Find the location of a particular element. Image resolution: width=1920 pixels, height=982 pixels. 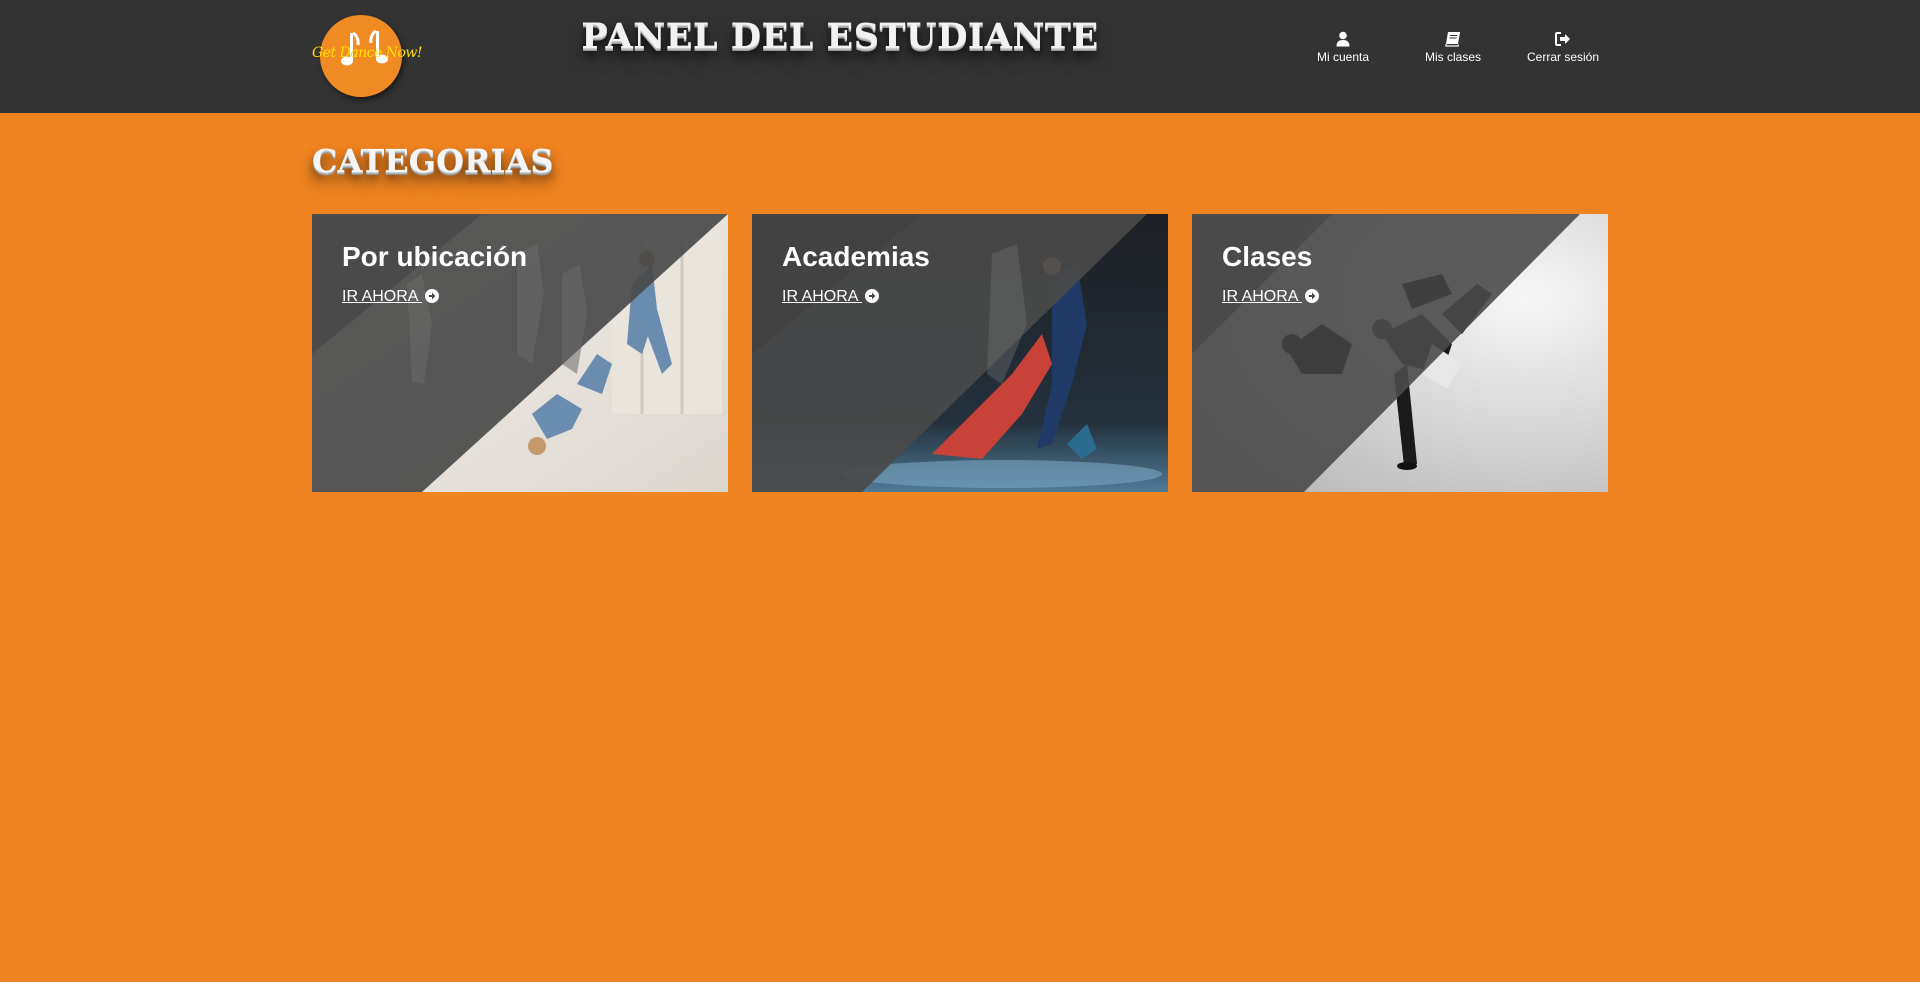

sign-out-icon is located at coordinates (1562, 39).